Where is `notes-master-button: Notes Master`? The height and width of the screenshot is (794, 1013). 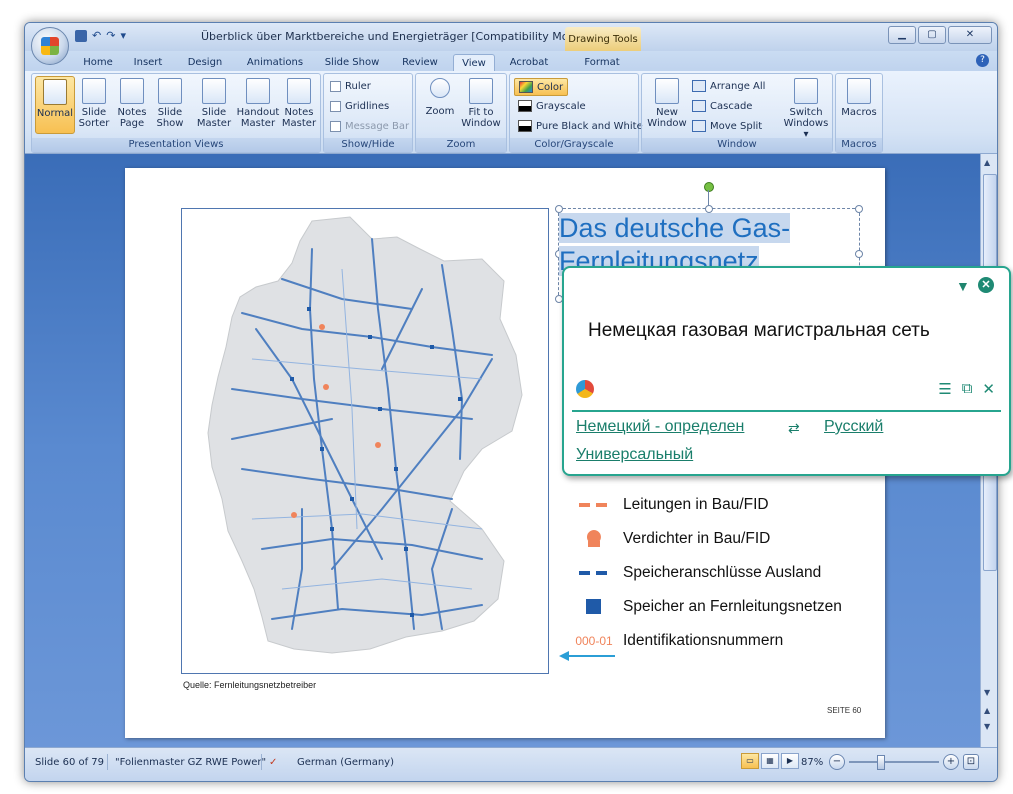
notes-master-button: Notes Master is located at coordinates (299, 102).